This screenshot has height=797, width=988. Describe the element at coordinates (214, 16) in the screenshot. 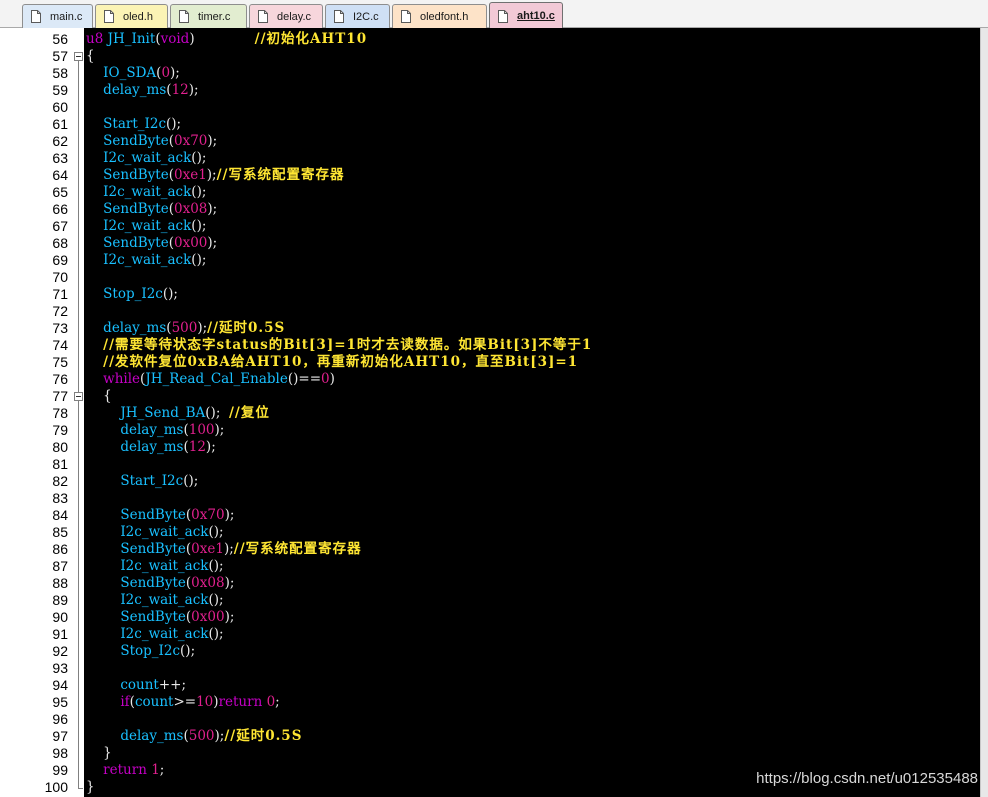

I see `tab-label: timer.c` at that location.